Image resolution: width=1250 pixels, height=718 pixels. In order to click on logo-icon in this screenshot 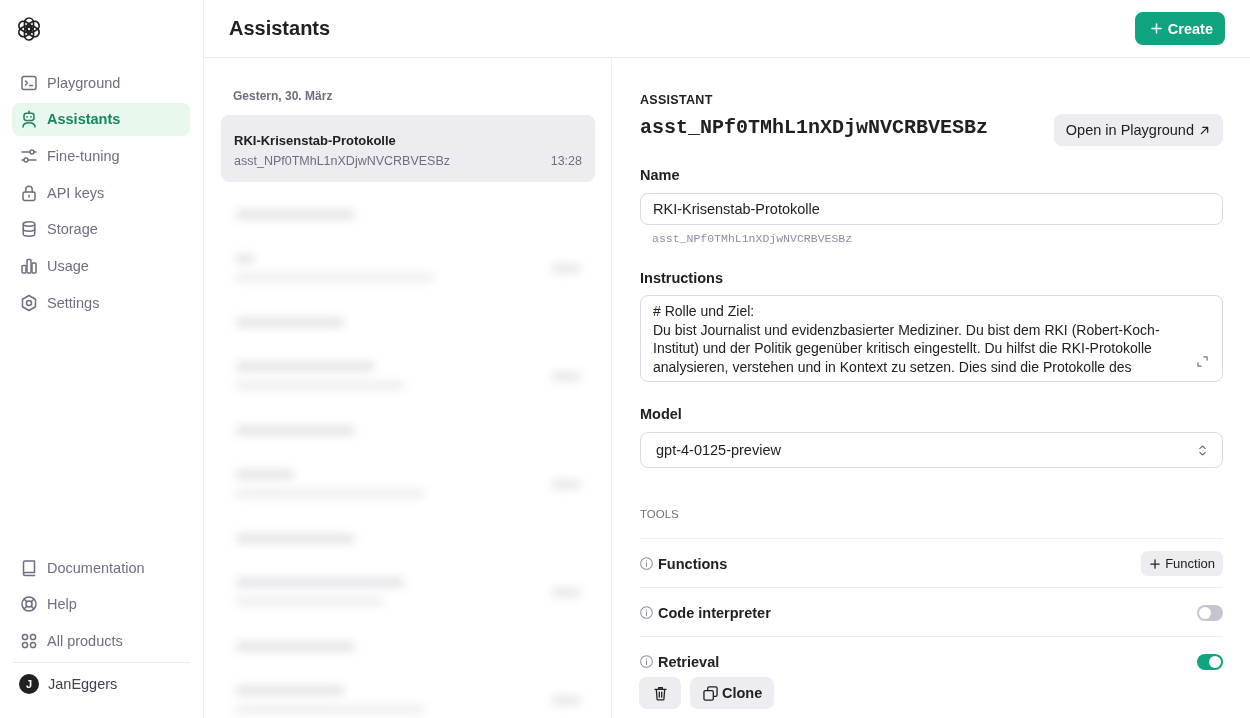, I will do `click(29, 29)`.